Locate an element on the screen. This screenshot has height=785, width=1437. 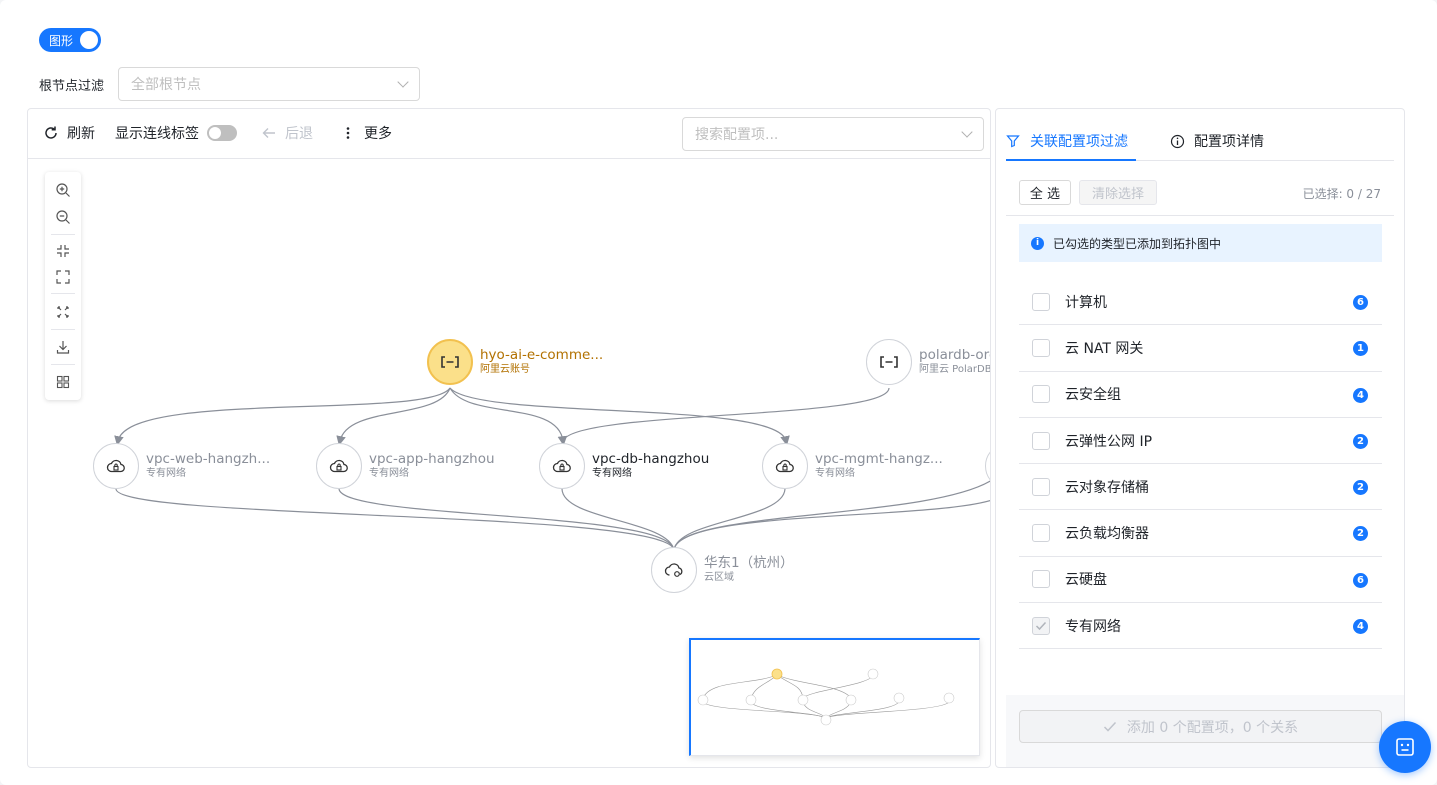
region-icon is located at coordinates (674, 570).